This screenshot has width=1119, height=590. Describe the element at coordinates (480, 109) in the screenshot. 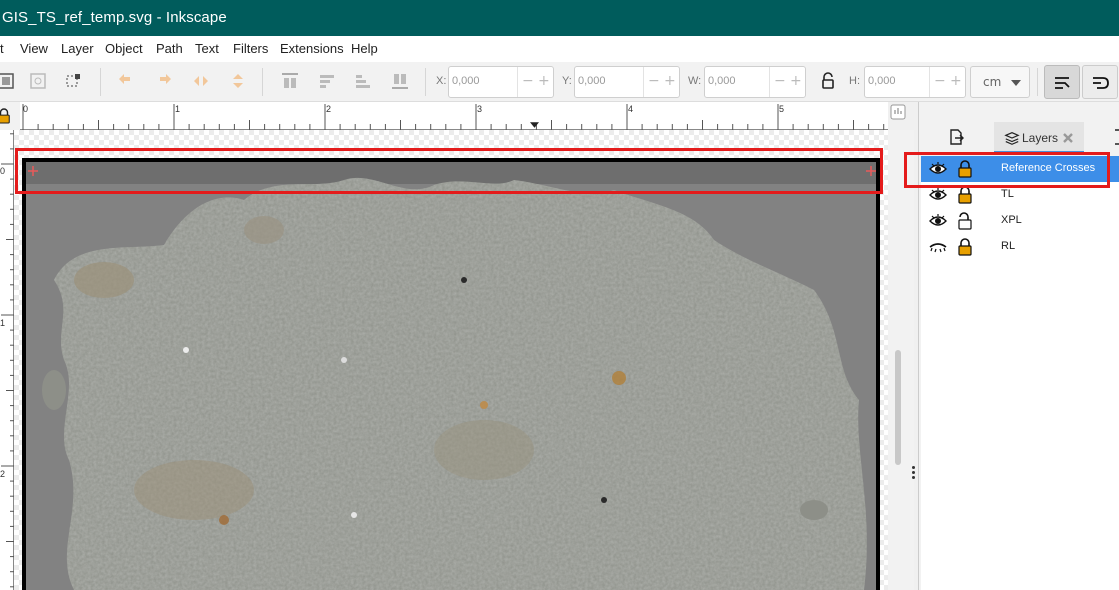

I see `ruler-label: 3` at that location.